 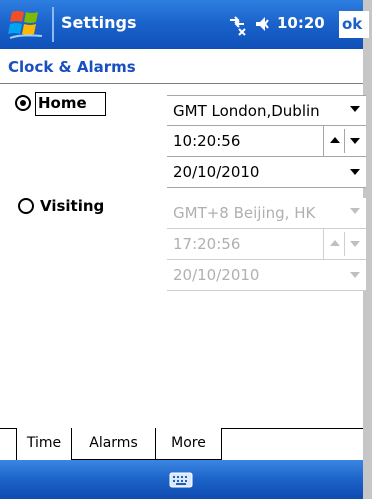 What do you see at coordinates (184, 24) in the screenshot?
I see `title-bar: Settings 10:20 ok` at bounding box center [184, 24].